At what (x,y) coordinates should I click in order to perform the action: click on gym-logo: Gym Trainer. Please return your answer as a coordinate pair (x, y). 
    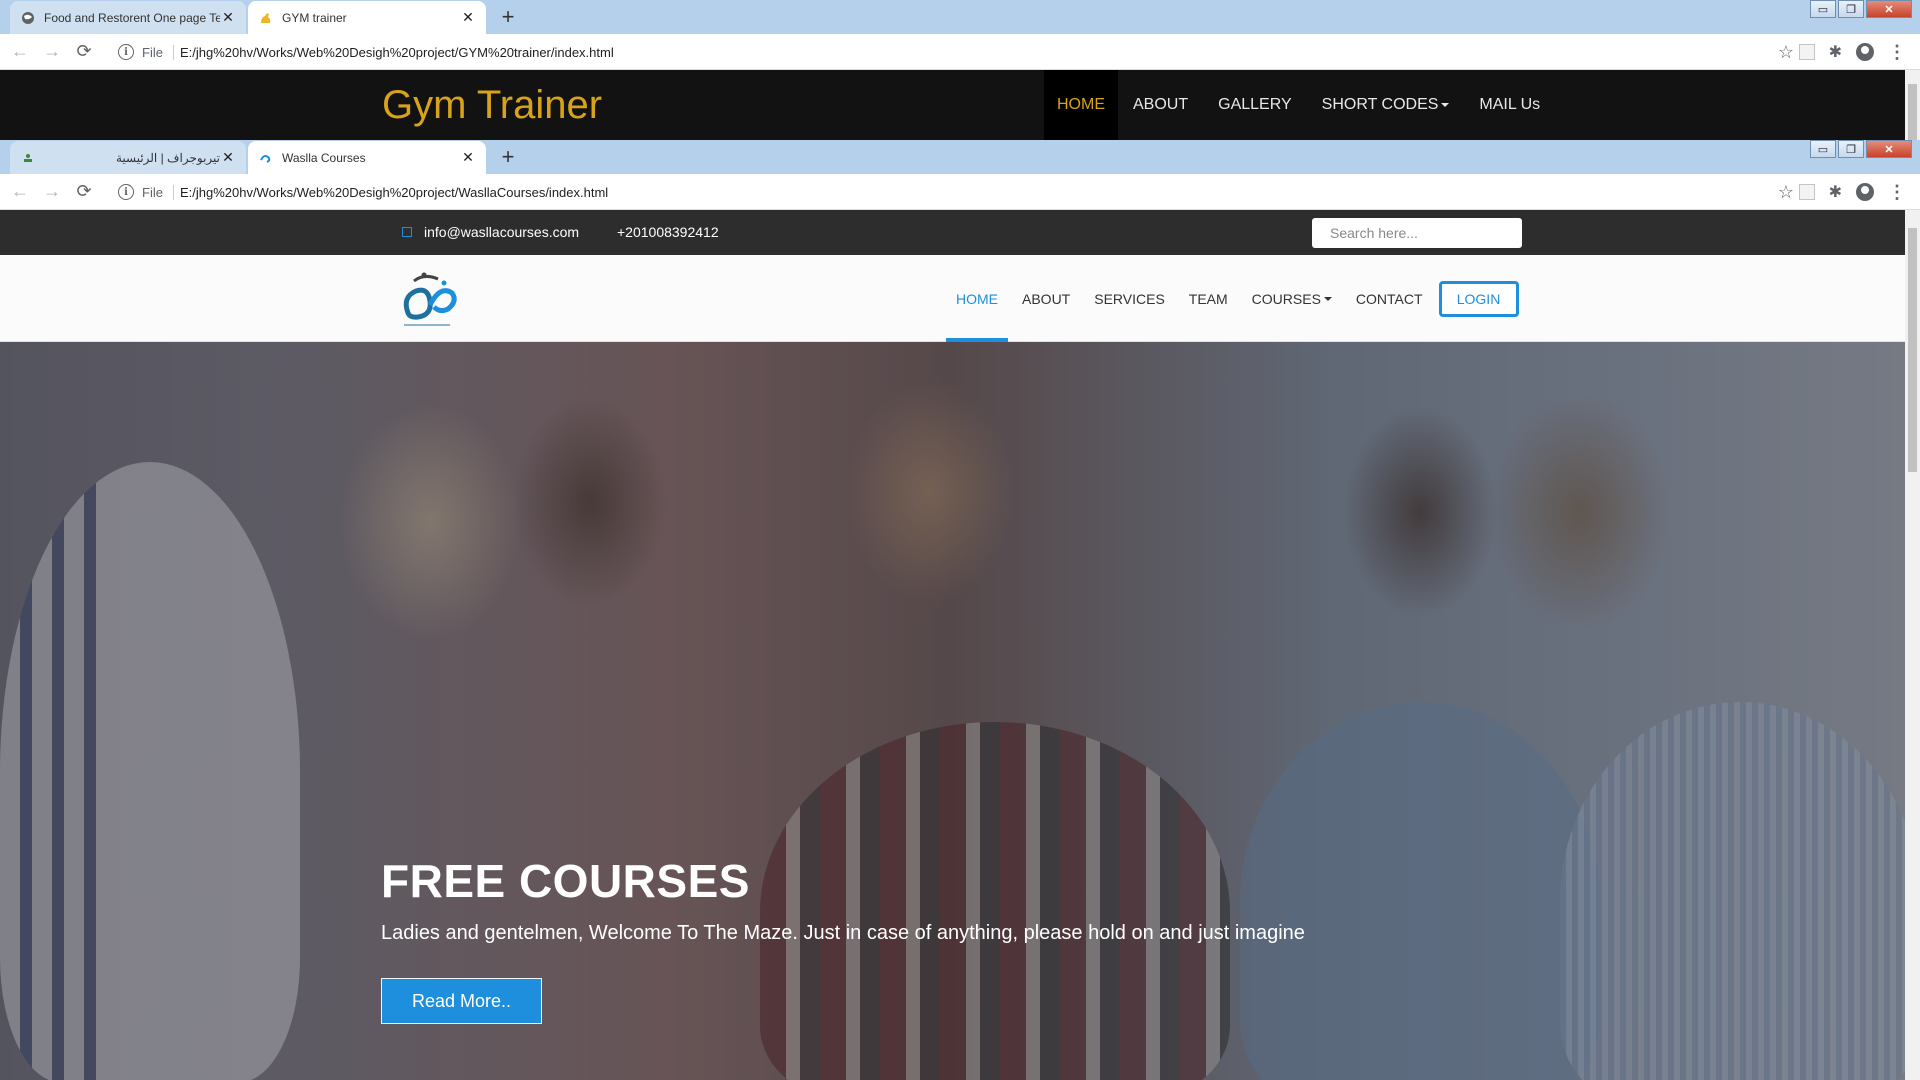
    Looking at the image, I should click on (492, 105).